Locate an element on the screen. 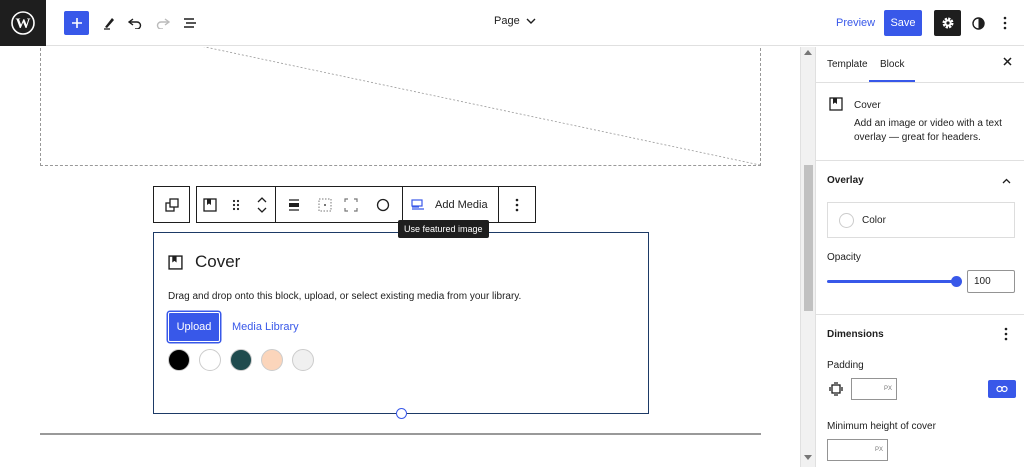 This screenshot has width=1024, height=467. document-title: Page is located at coordinates (515, 21).